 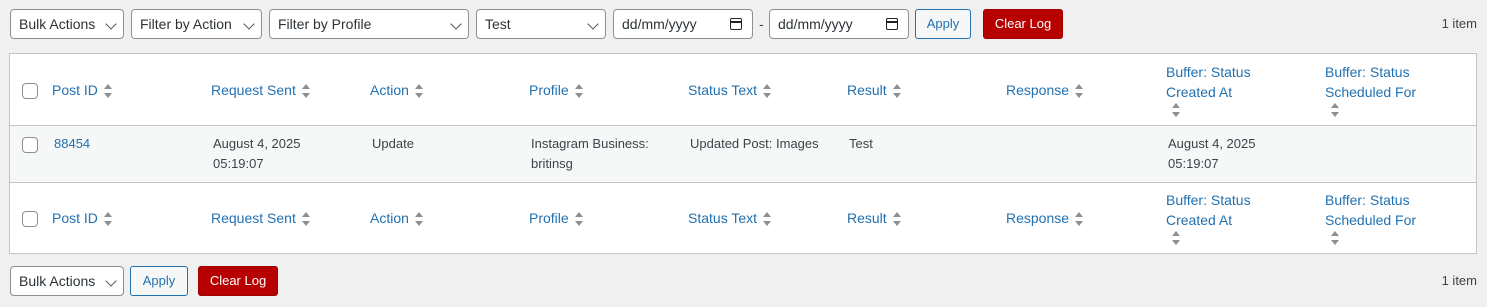 I want to click on request-sent-date: August 4, 2025, so click(x=257, y=143).